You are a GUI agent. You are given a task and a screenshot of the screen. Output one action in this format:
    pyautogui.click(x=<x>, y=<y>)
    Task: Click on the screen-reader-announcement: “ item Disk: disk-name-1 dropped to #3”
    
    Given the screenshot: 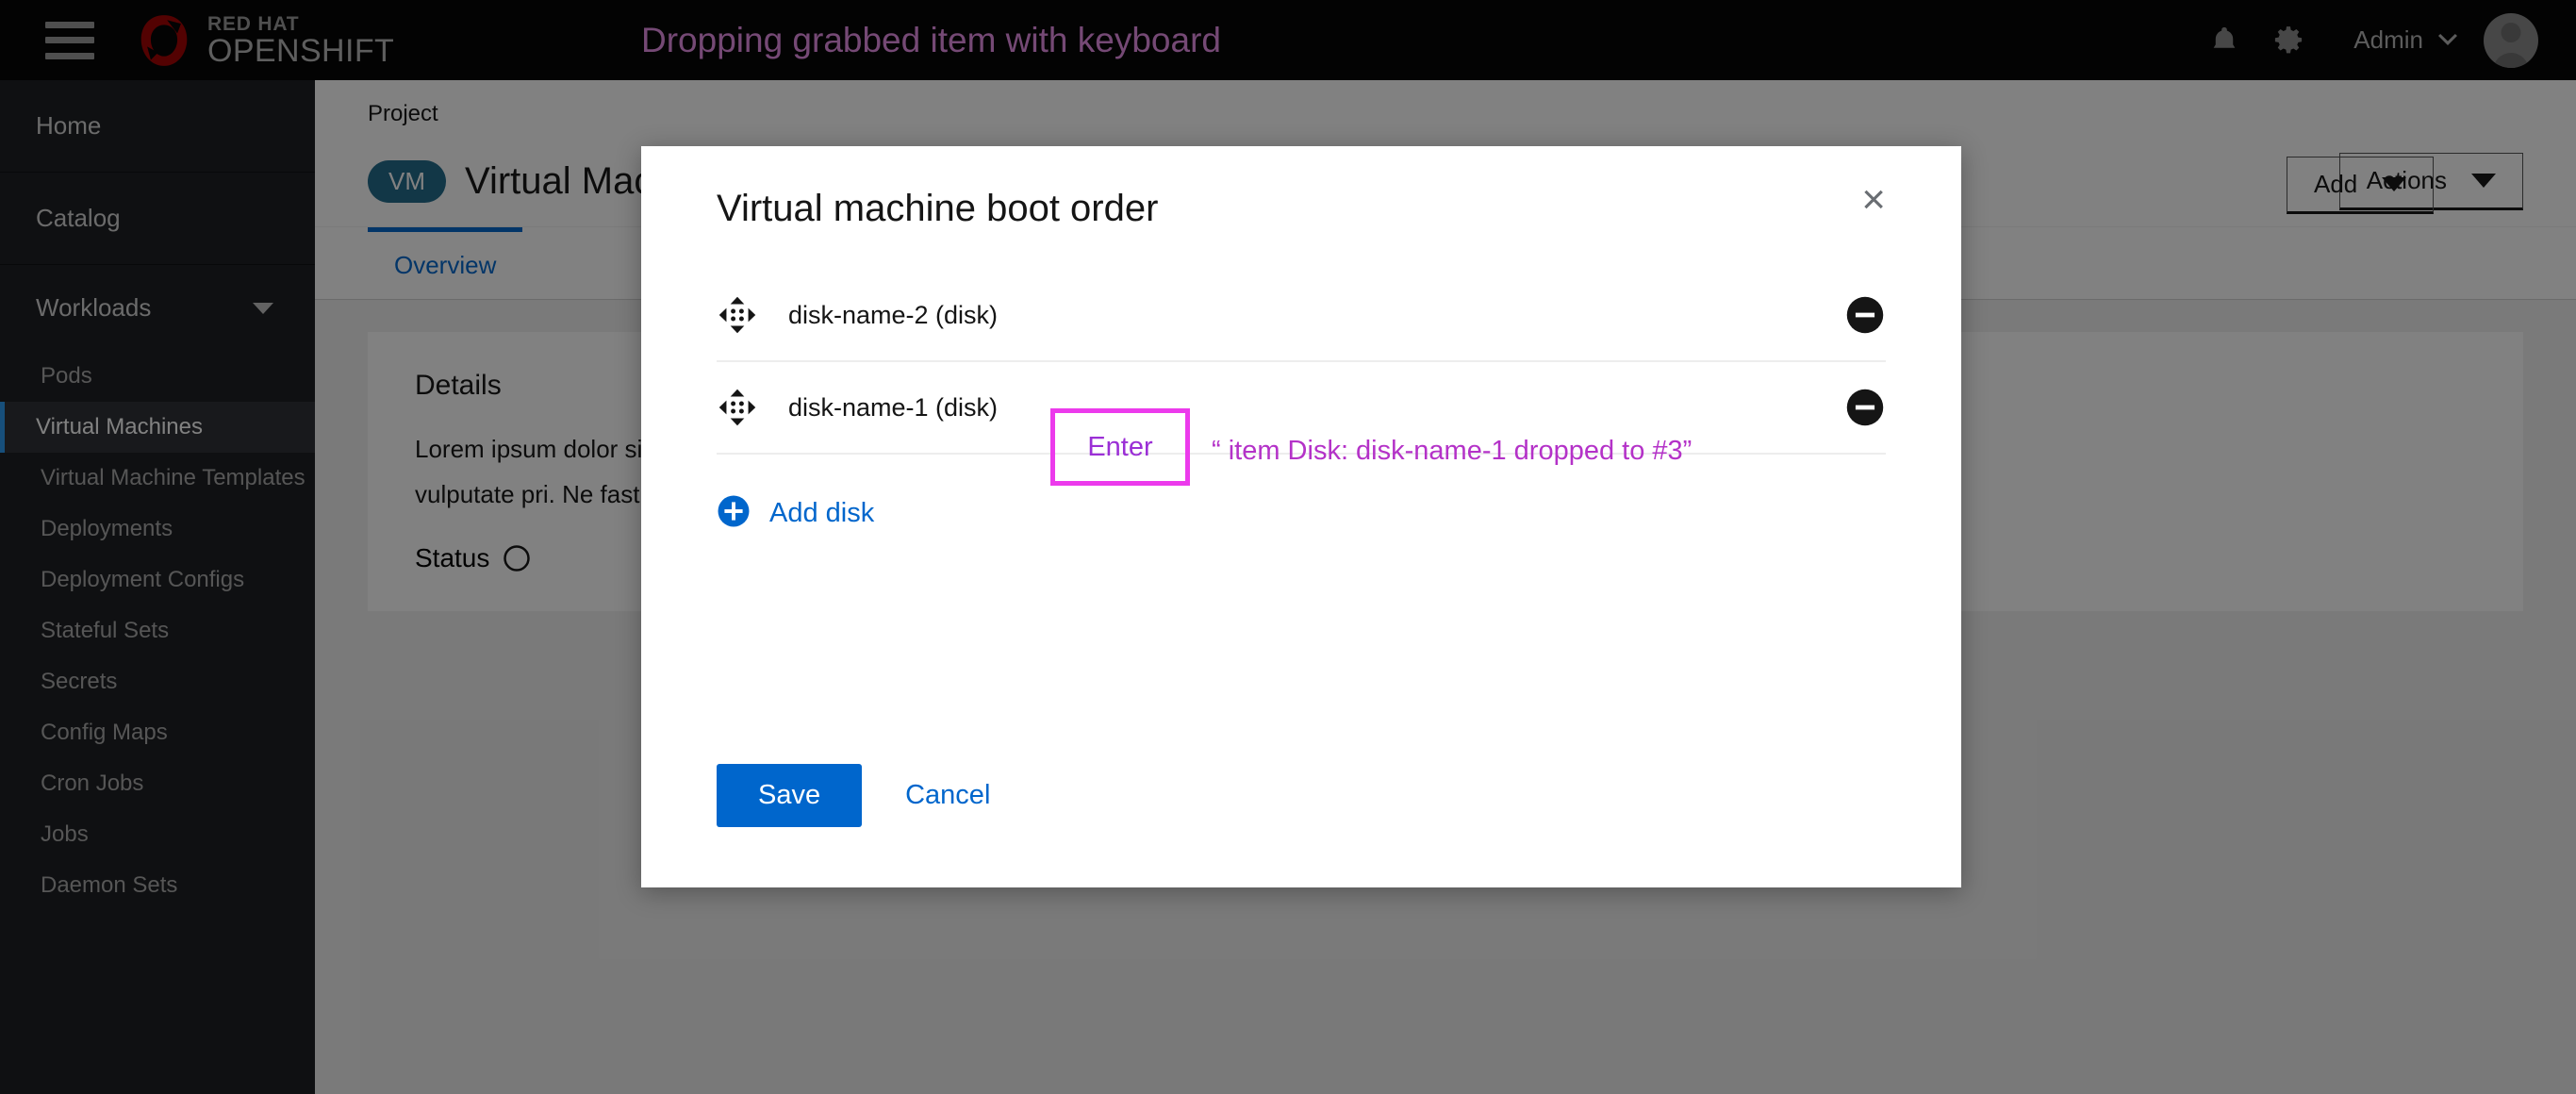 What is the action you would take?
    pyautogui.click(x=1452, y=451)
    